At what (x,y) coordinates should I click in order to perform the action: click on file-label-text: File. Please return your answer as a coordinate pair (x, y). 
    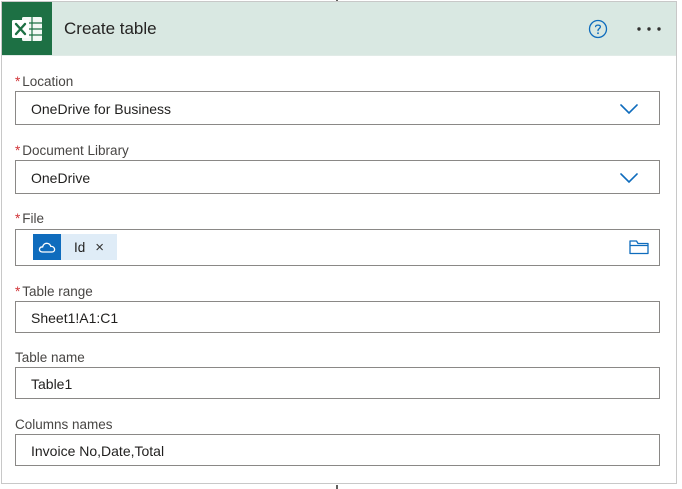
    Looking at the image, I should click on (33, 218).